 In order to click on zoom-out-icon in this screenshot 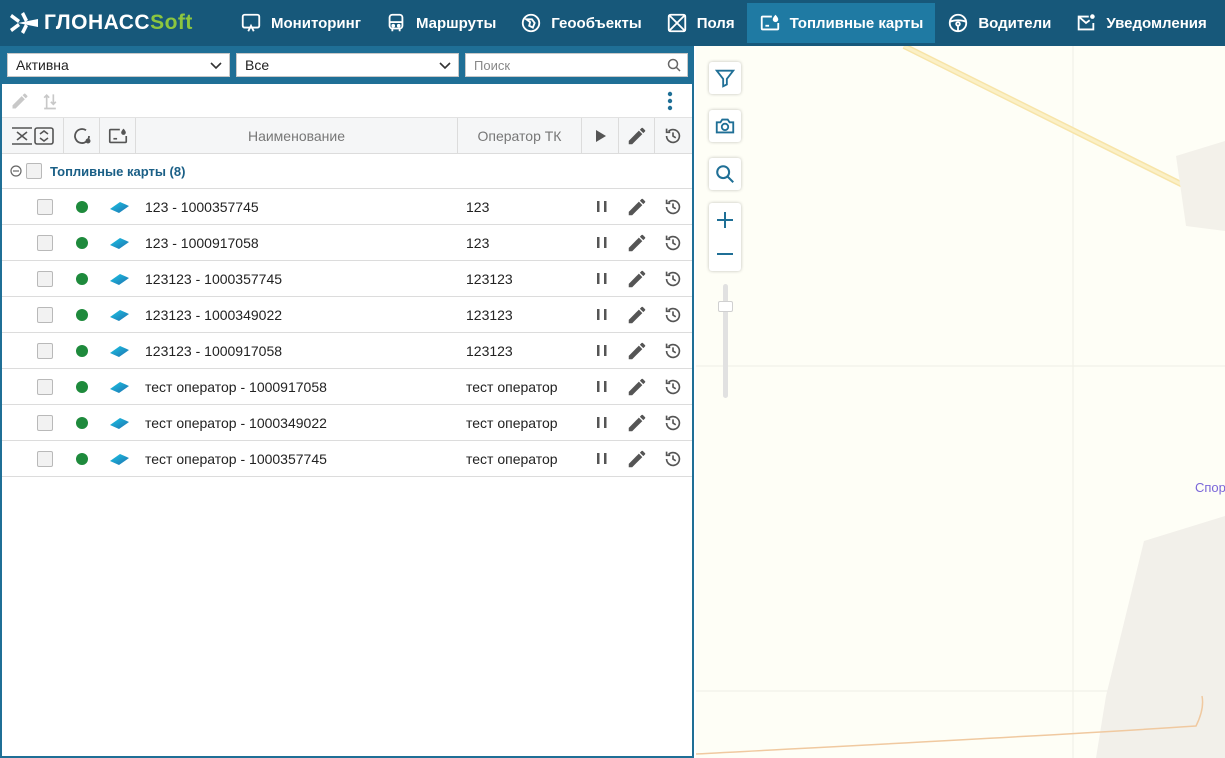, I will do `click(725, 254)`.